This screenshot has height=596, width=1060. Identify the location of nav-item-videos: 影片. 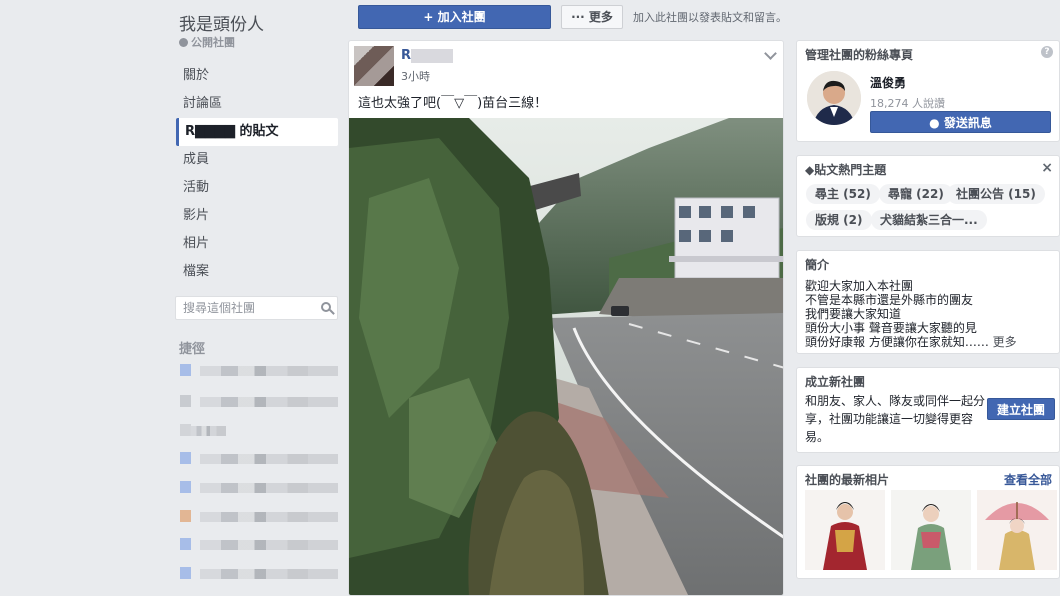
(257, 216).